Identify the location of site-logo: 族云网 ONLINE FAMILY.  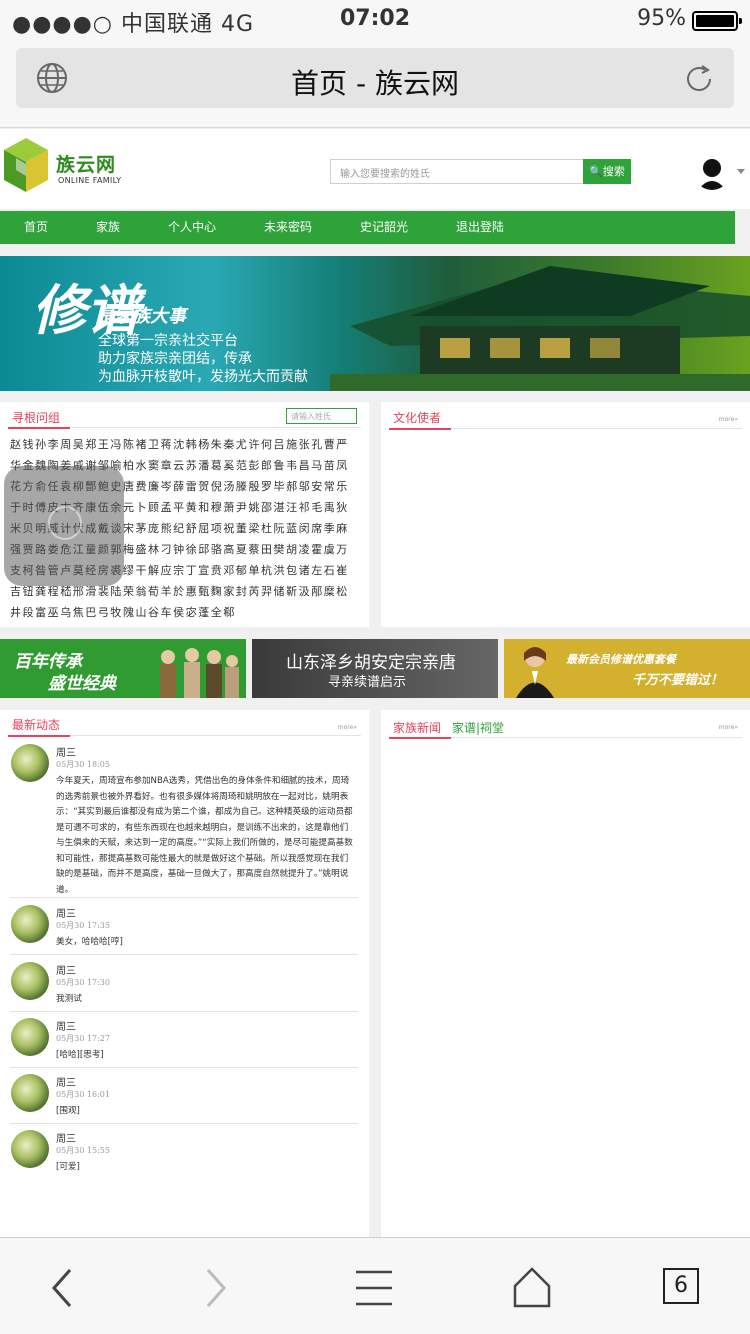
(62, 167).